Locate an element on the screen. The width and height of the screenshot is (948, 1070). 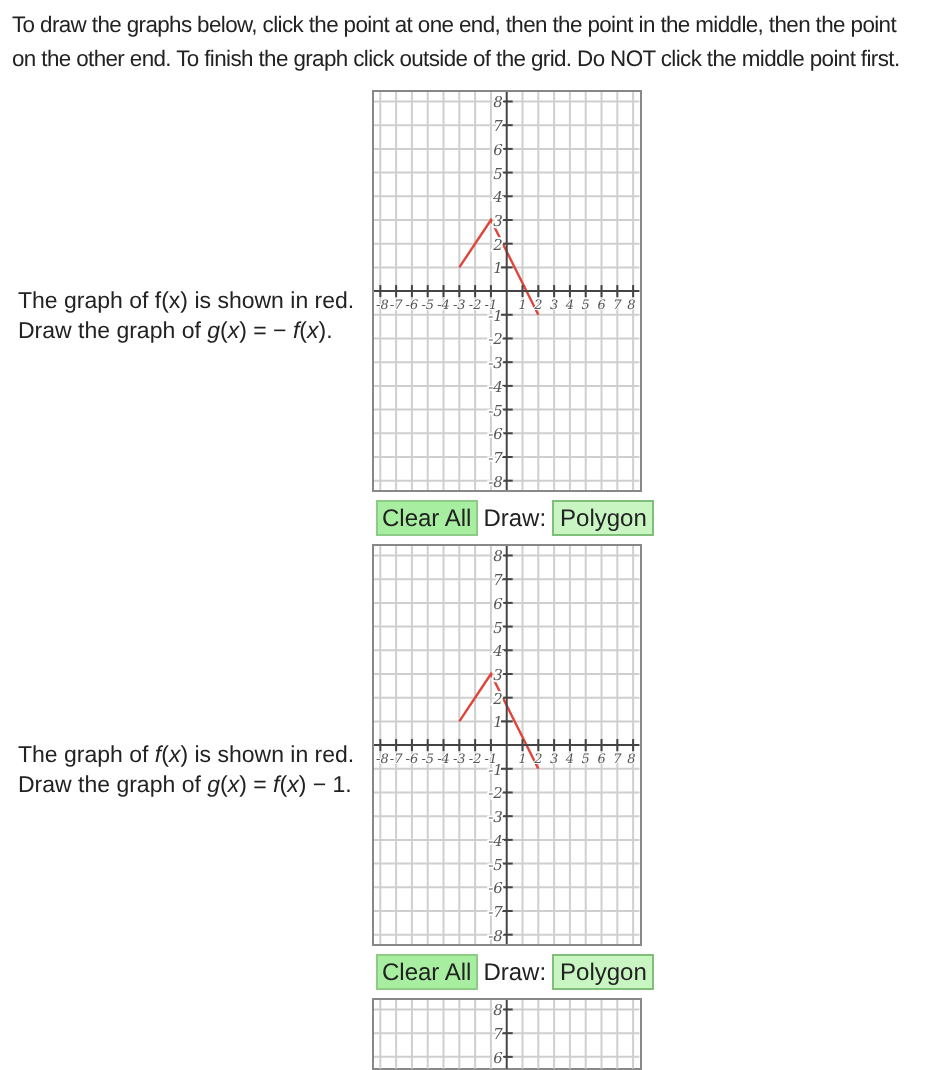
y-axis is located at coordinates (506, 1035).